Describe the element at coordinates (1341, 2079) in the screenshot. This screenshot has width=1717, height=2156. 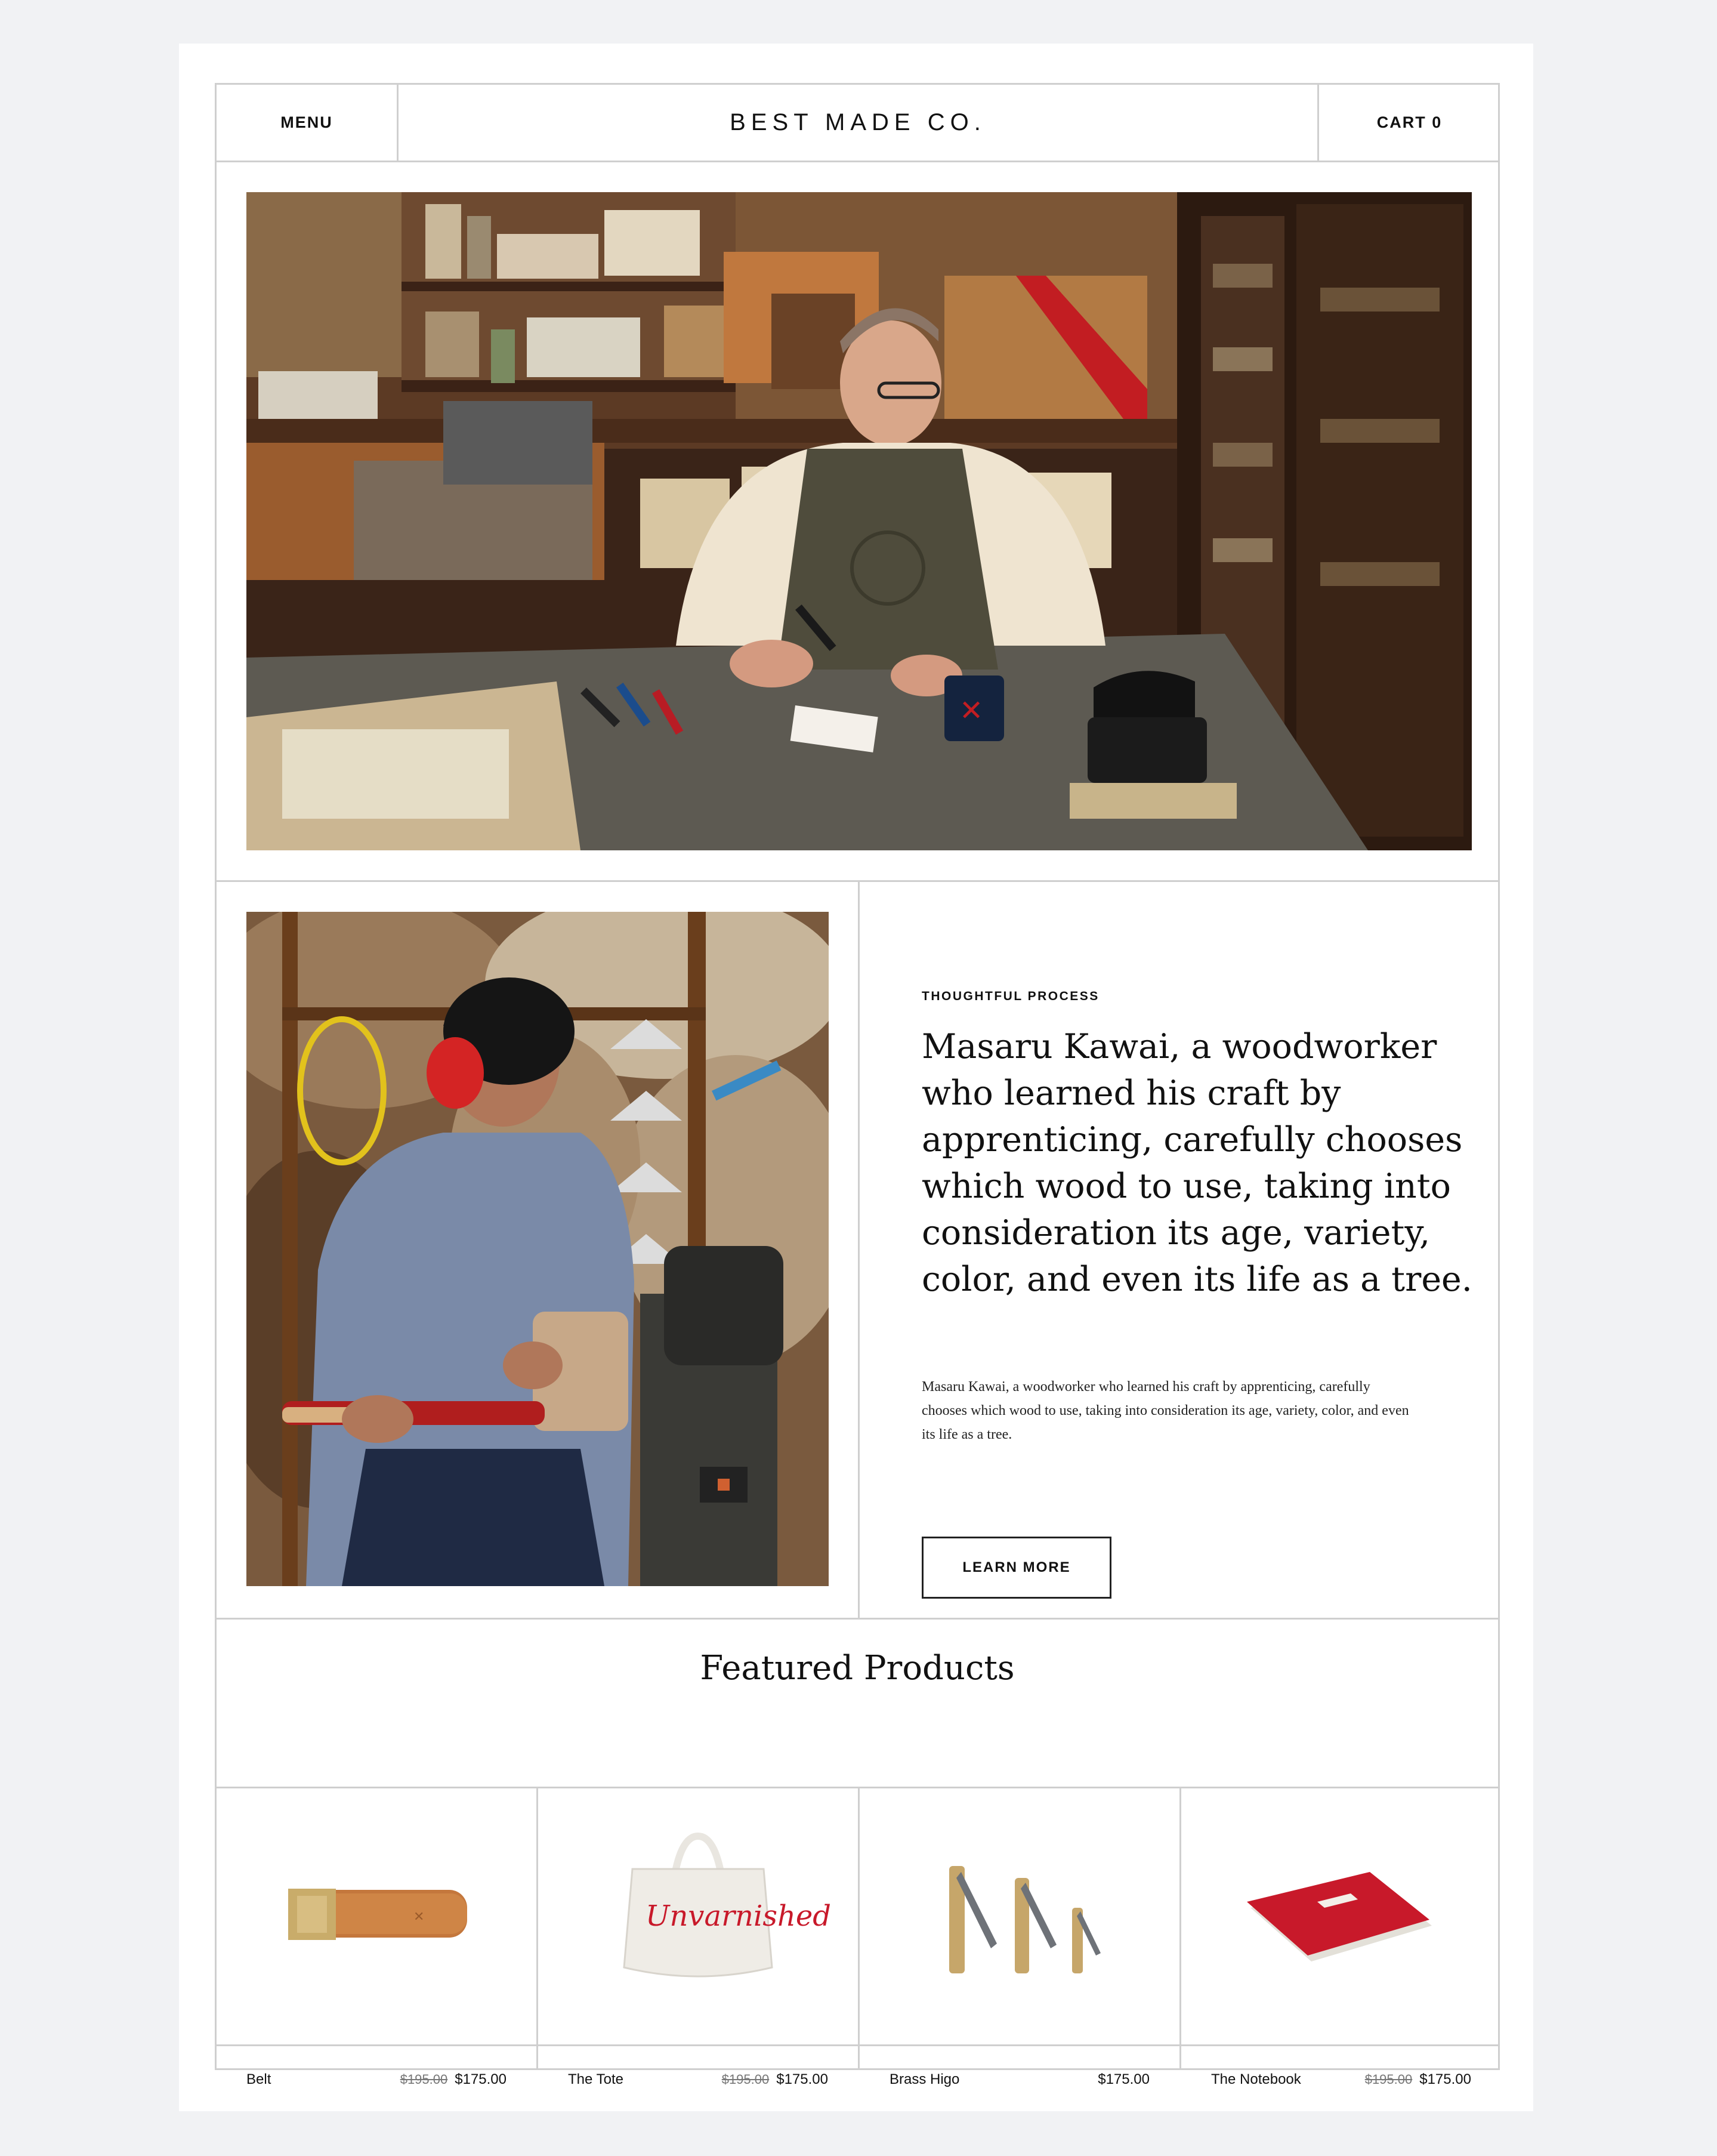
I see `product-info-notebook: The Notebook $195.00 $175.00` at that location.